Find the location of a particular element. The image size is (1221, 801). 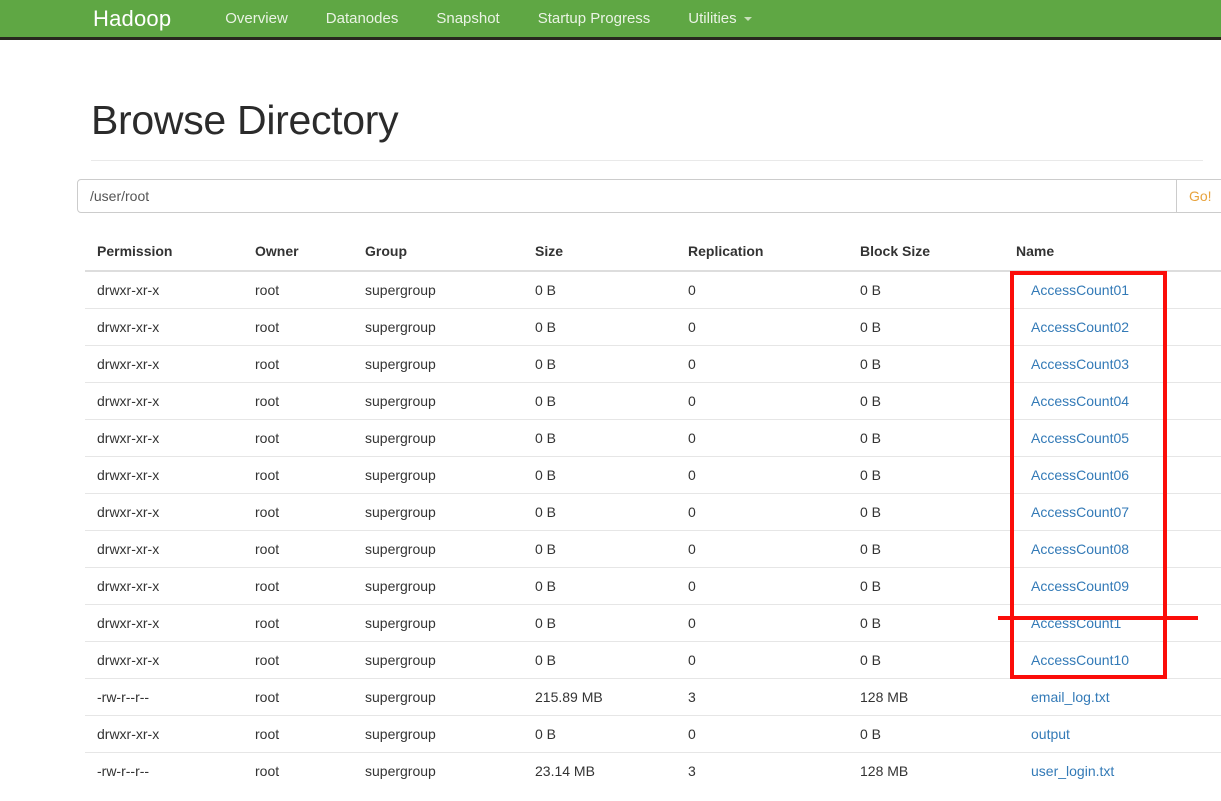

cell-size: 215.89 MB is located at coordinates (611, 697).